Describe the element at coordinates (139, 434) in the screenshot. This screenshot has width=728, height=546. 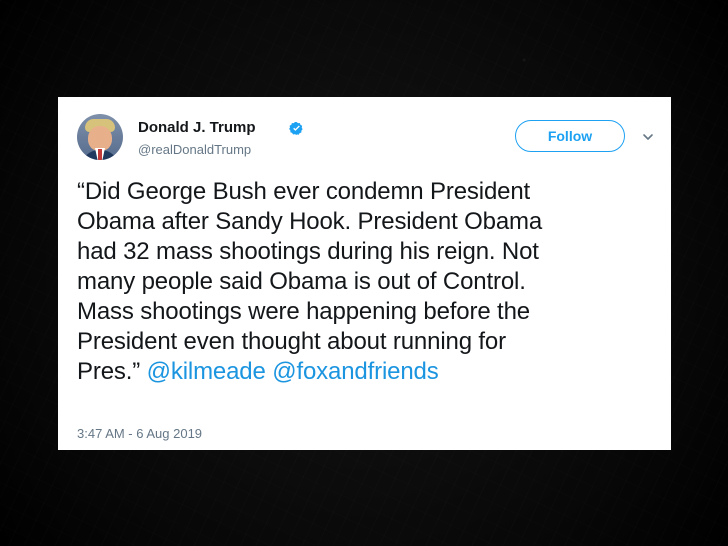
I see `tweet-timestamp: 3:47 AM - 6 Aug 2019` at that location.